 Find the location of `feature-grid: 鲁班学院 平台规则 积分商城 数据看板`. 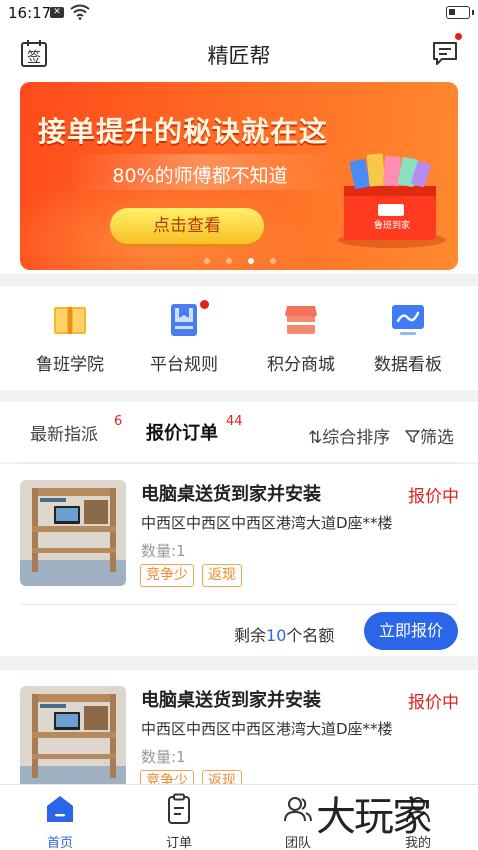

feature-grid: 鲁班学院 平台规则 积分商城 数据看板 is located at coordinates (239, 338).